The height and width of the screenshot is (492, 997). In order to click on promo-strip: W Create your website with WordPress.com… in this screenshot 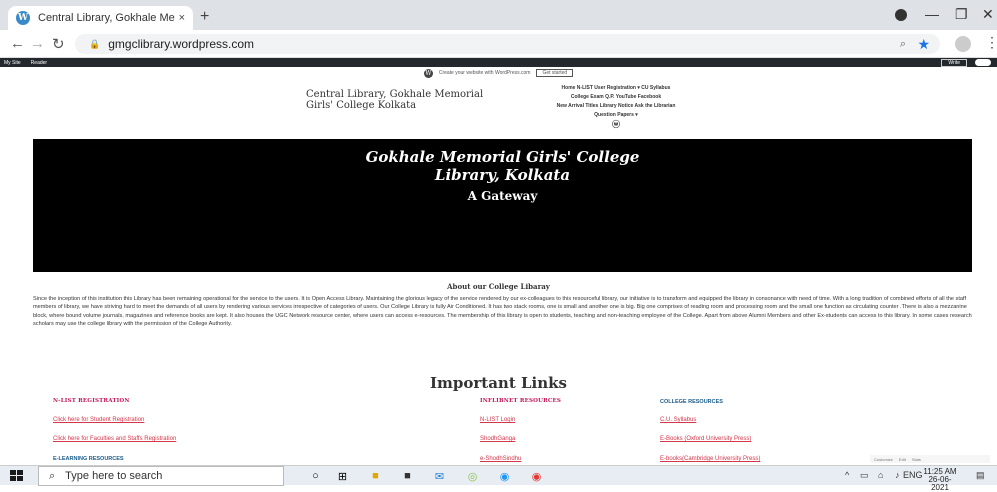, I will do `click(498, 73)`.